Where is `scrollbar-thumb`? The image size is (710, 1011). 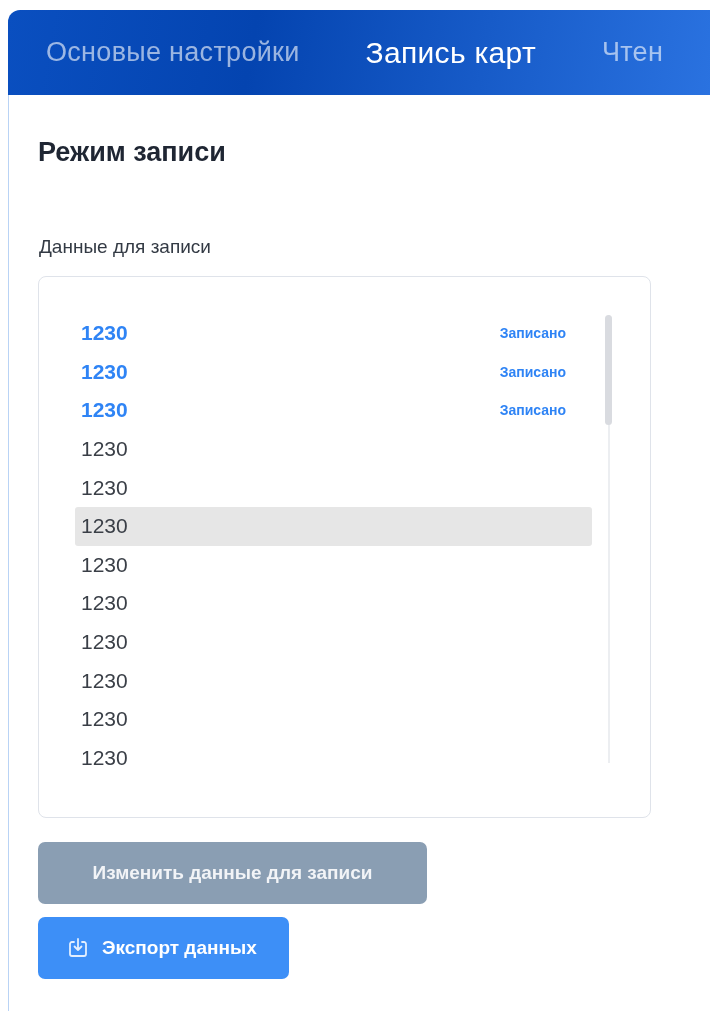
scrollbar-thumb is located at coordinates (608, 370).